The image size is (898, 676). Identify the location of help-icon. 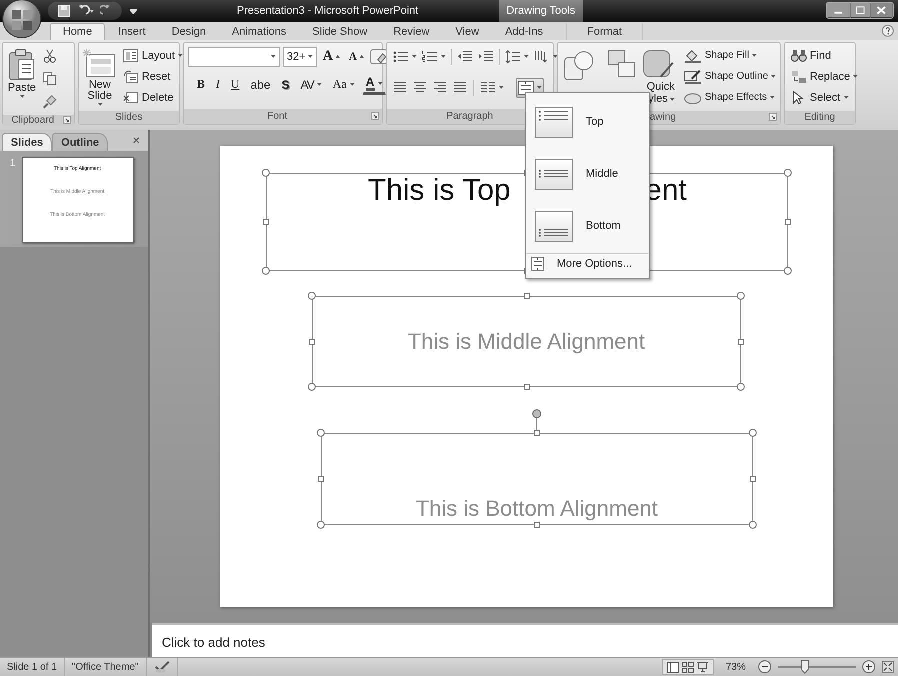
(888, 30).